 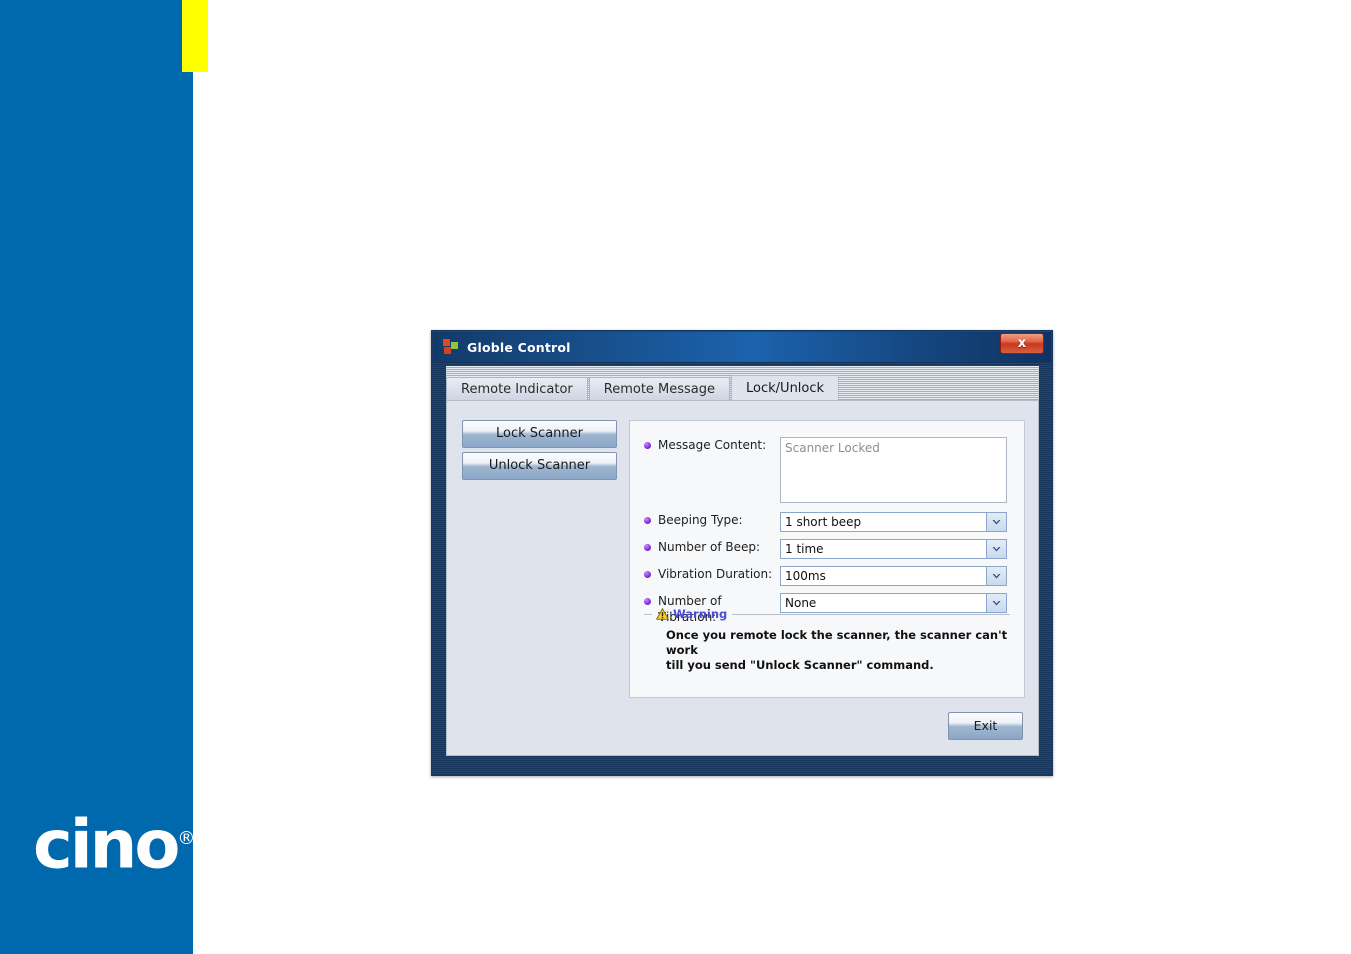 I want to click on warning-legend: Warning, so click(x=827, y=614).